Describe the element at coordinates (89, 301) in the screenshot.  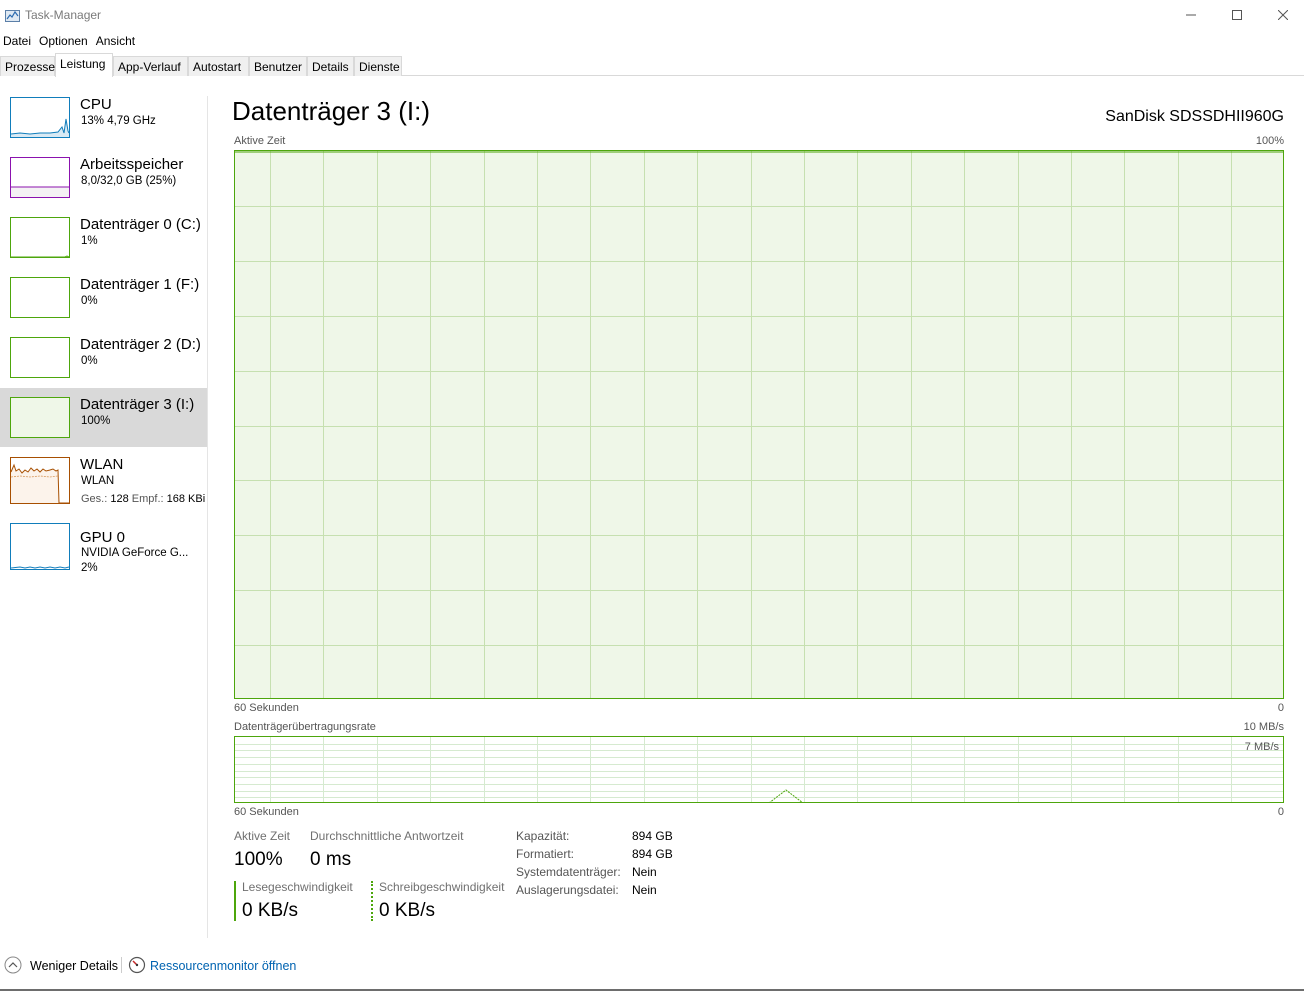
I see `device-status-disk-1: 0%` at that location.